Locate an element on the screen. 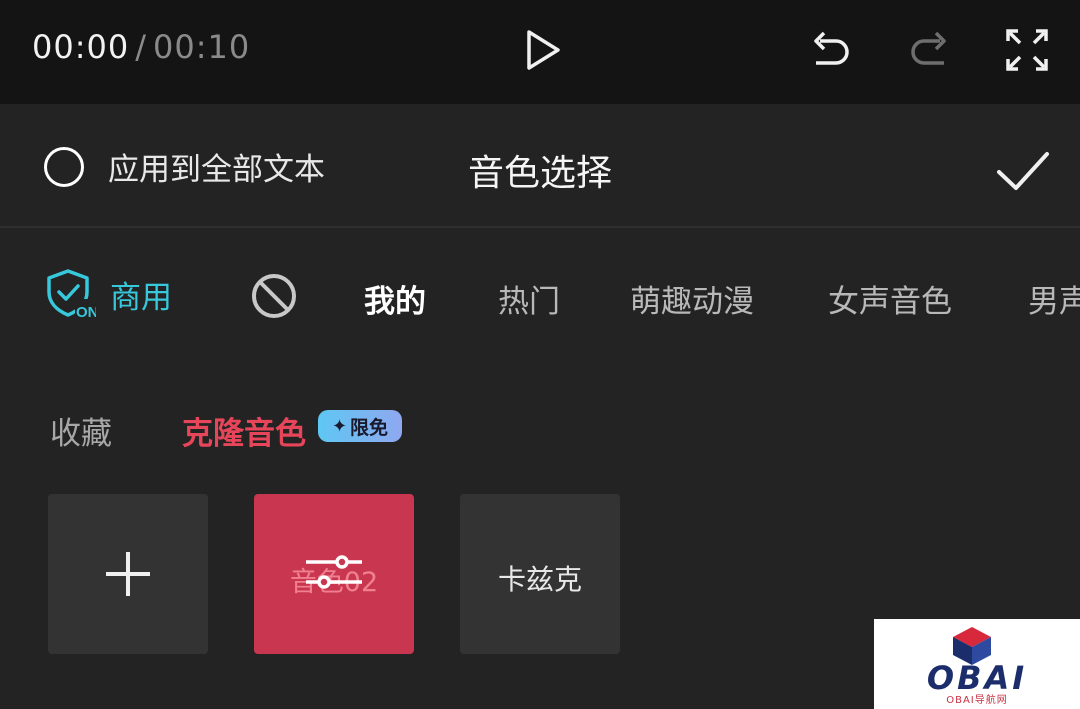  free-badge-label: 限免 is located at coordinates (369, 427).